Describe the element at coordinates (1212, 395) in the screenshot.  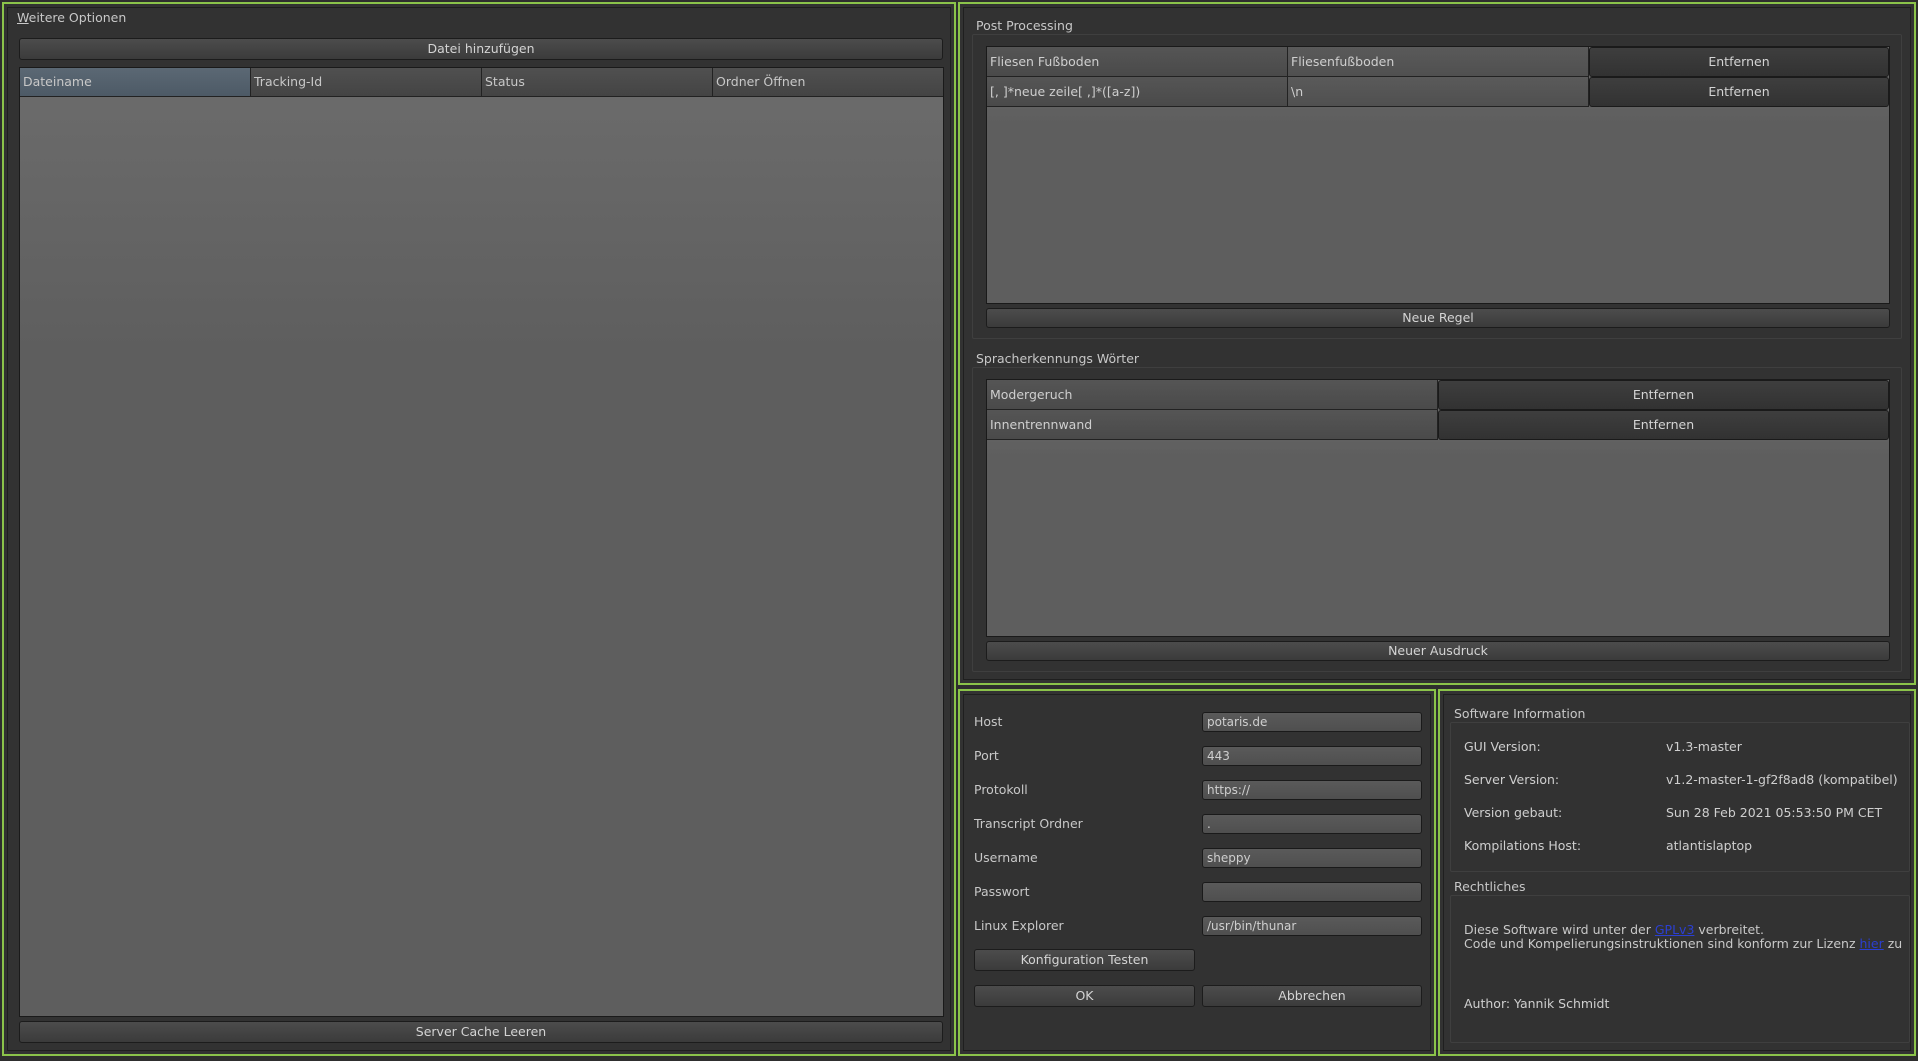
I see `speech-word: Modergeruch` at that location.